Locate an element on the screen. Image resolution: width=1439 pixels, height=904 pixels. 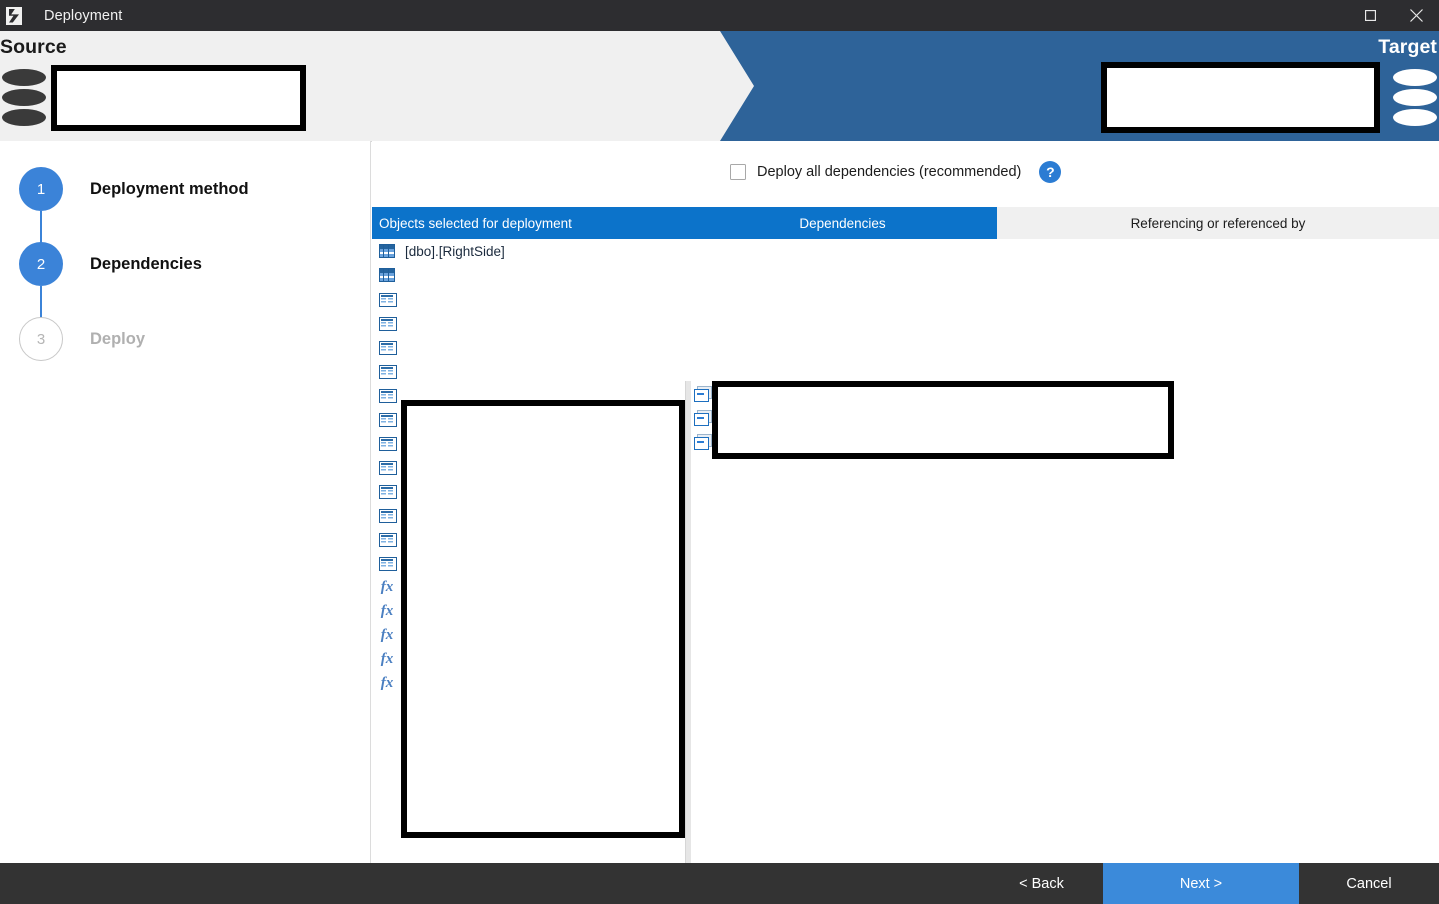
wizard-footer: < Back Next > Cancel is located at coordinates (719, 883).